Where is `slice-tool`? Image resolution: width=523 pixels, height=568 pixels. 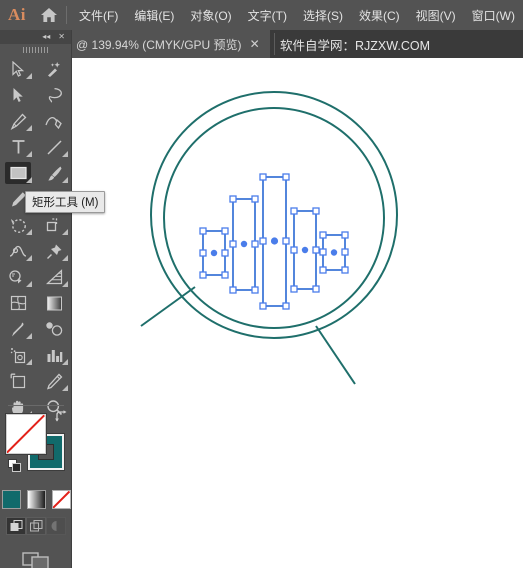
slice-tool is located at coordinates (54, 381).